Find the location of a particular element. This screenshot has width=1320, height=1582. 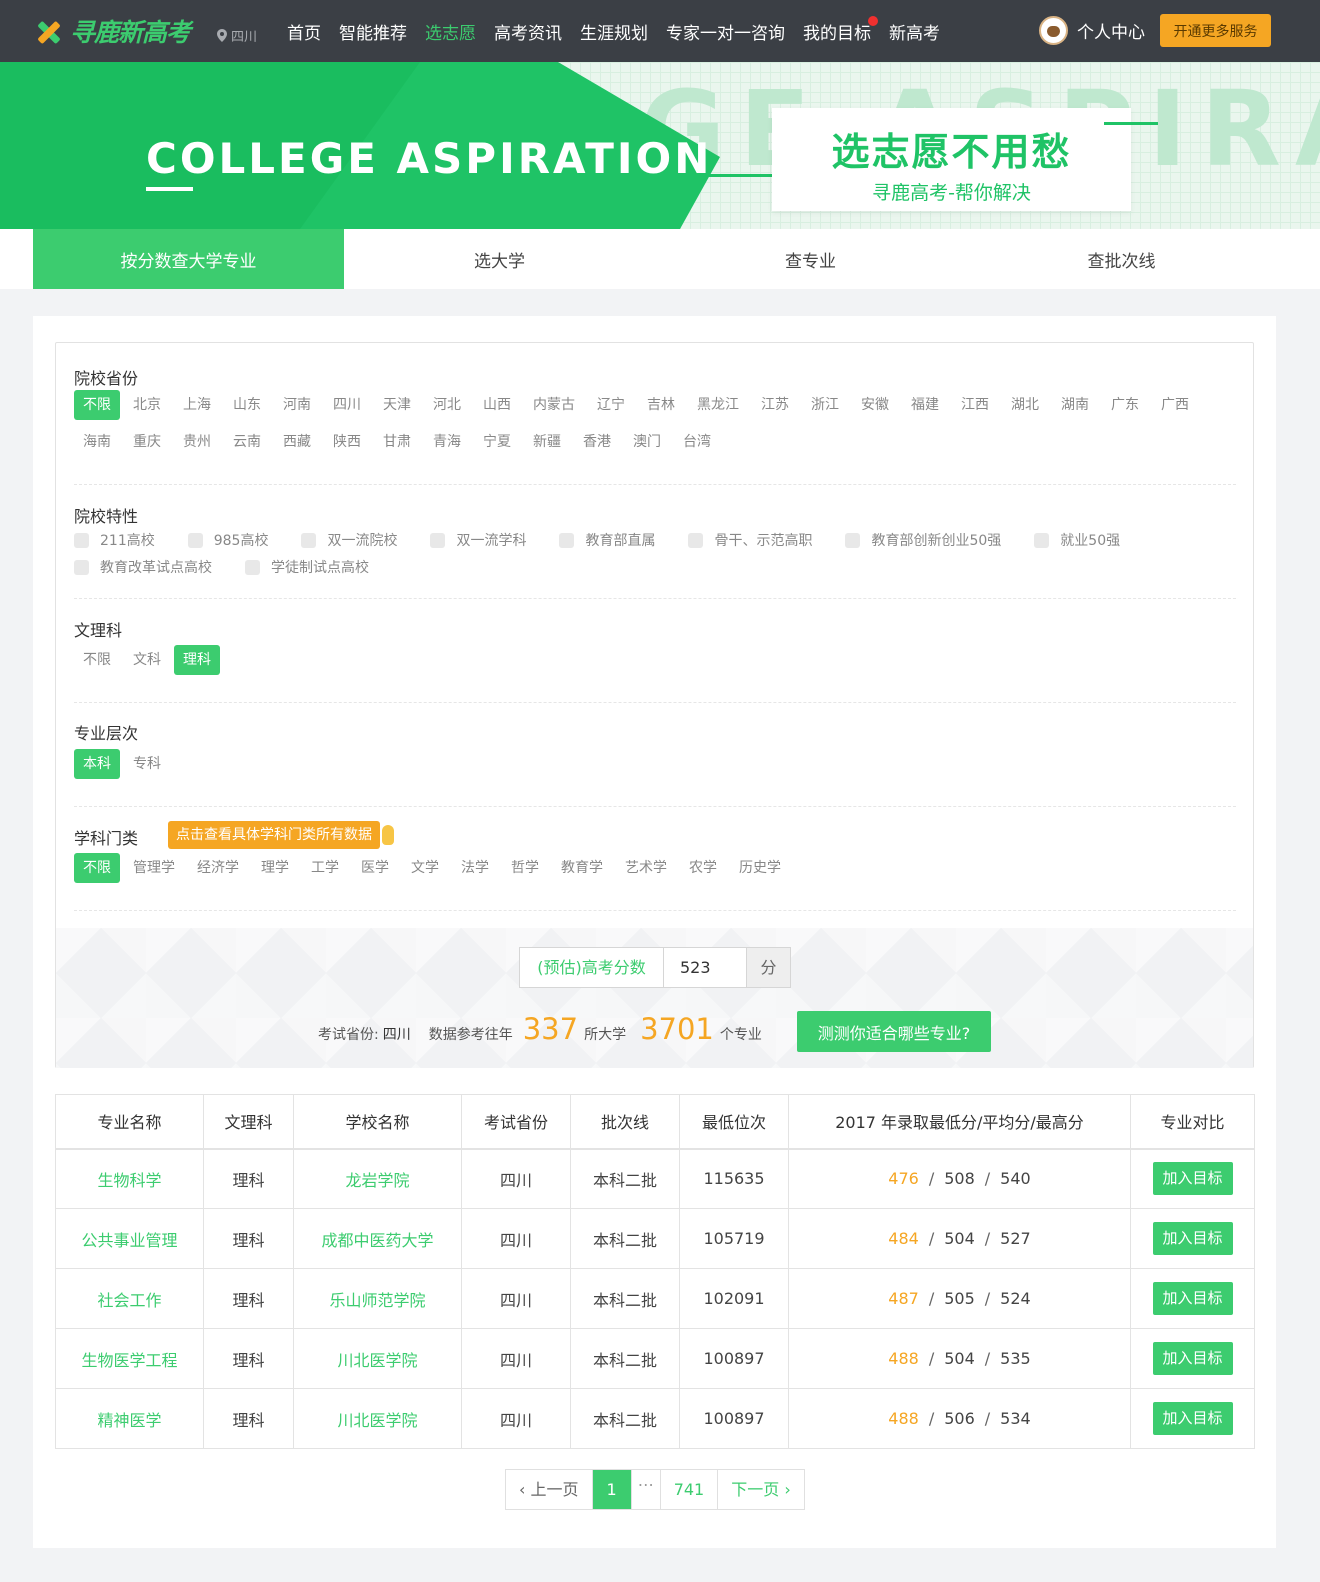

discipline-option: 工学 is located at coordinates (325, 868).